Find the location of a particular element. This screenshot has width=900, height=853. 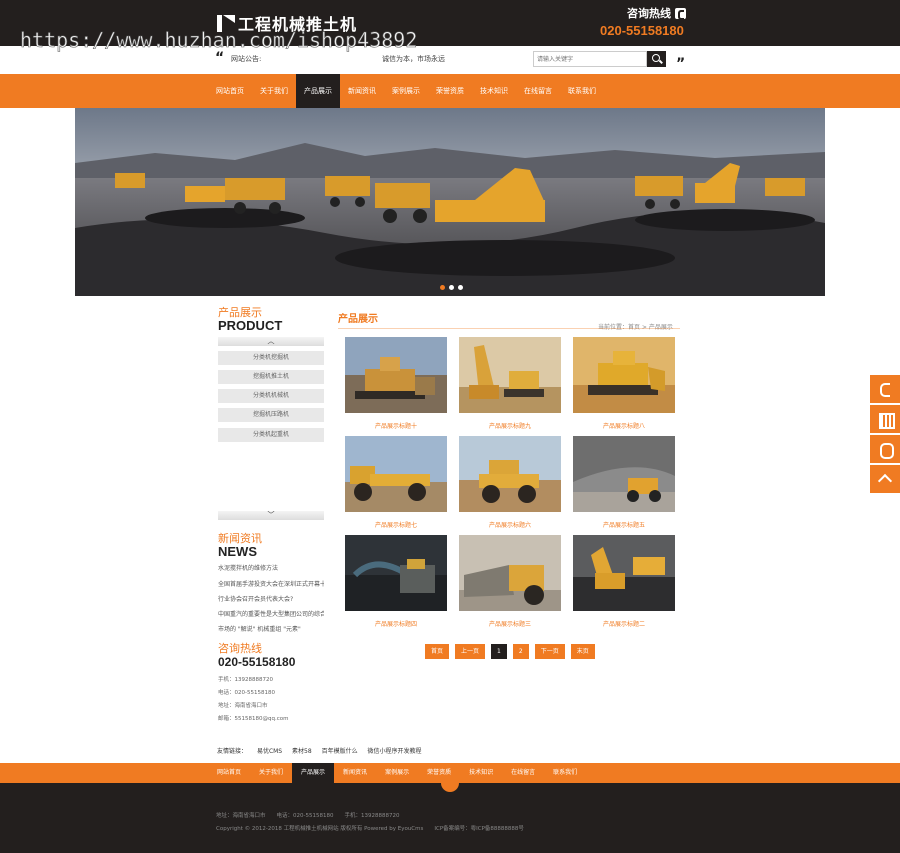

contact-email: 邮箱：55158180@qq.com is located at coordinates (253, 719).